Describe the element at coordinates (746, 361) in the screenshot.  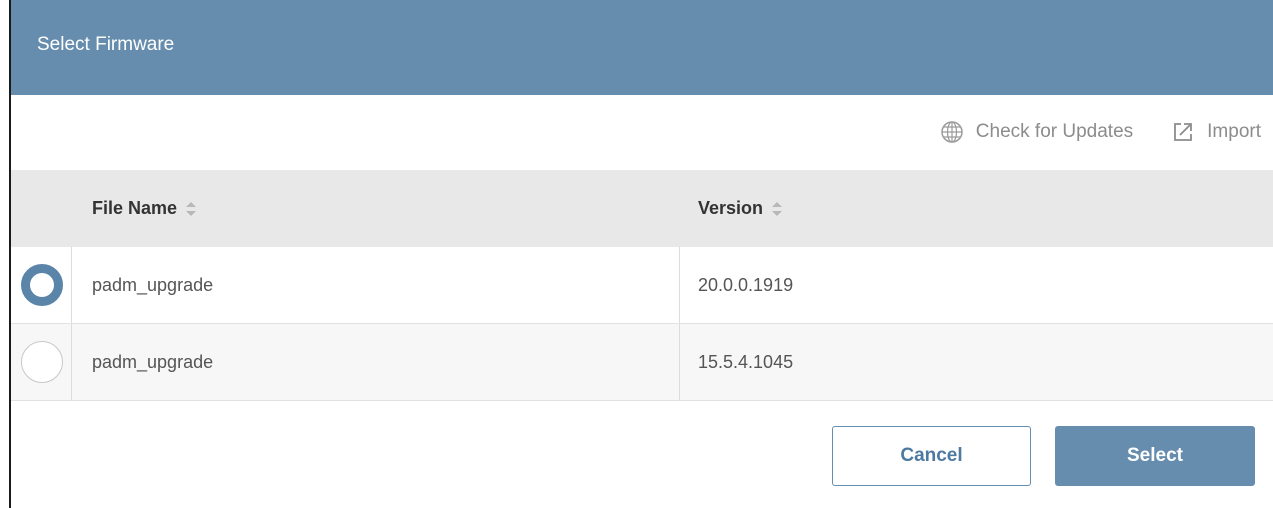
I see `version-cell: 15.5.4.1045` at that location.